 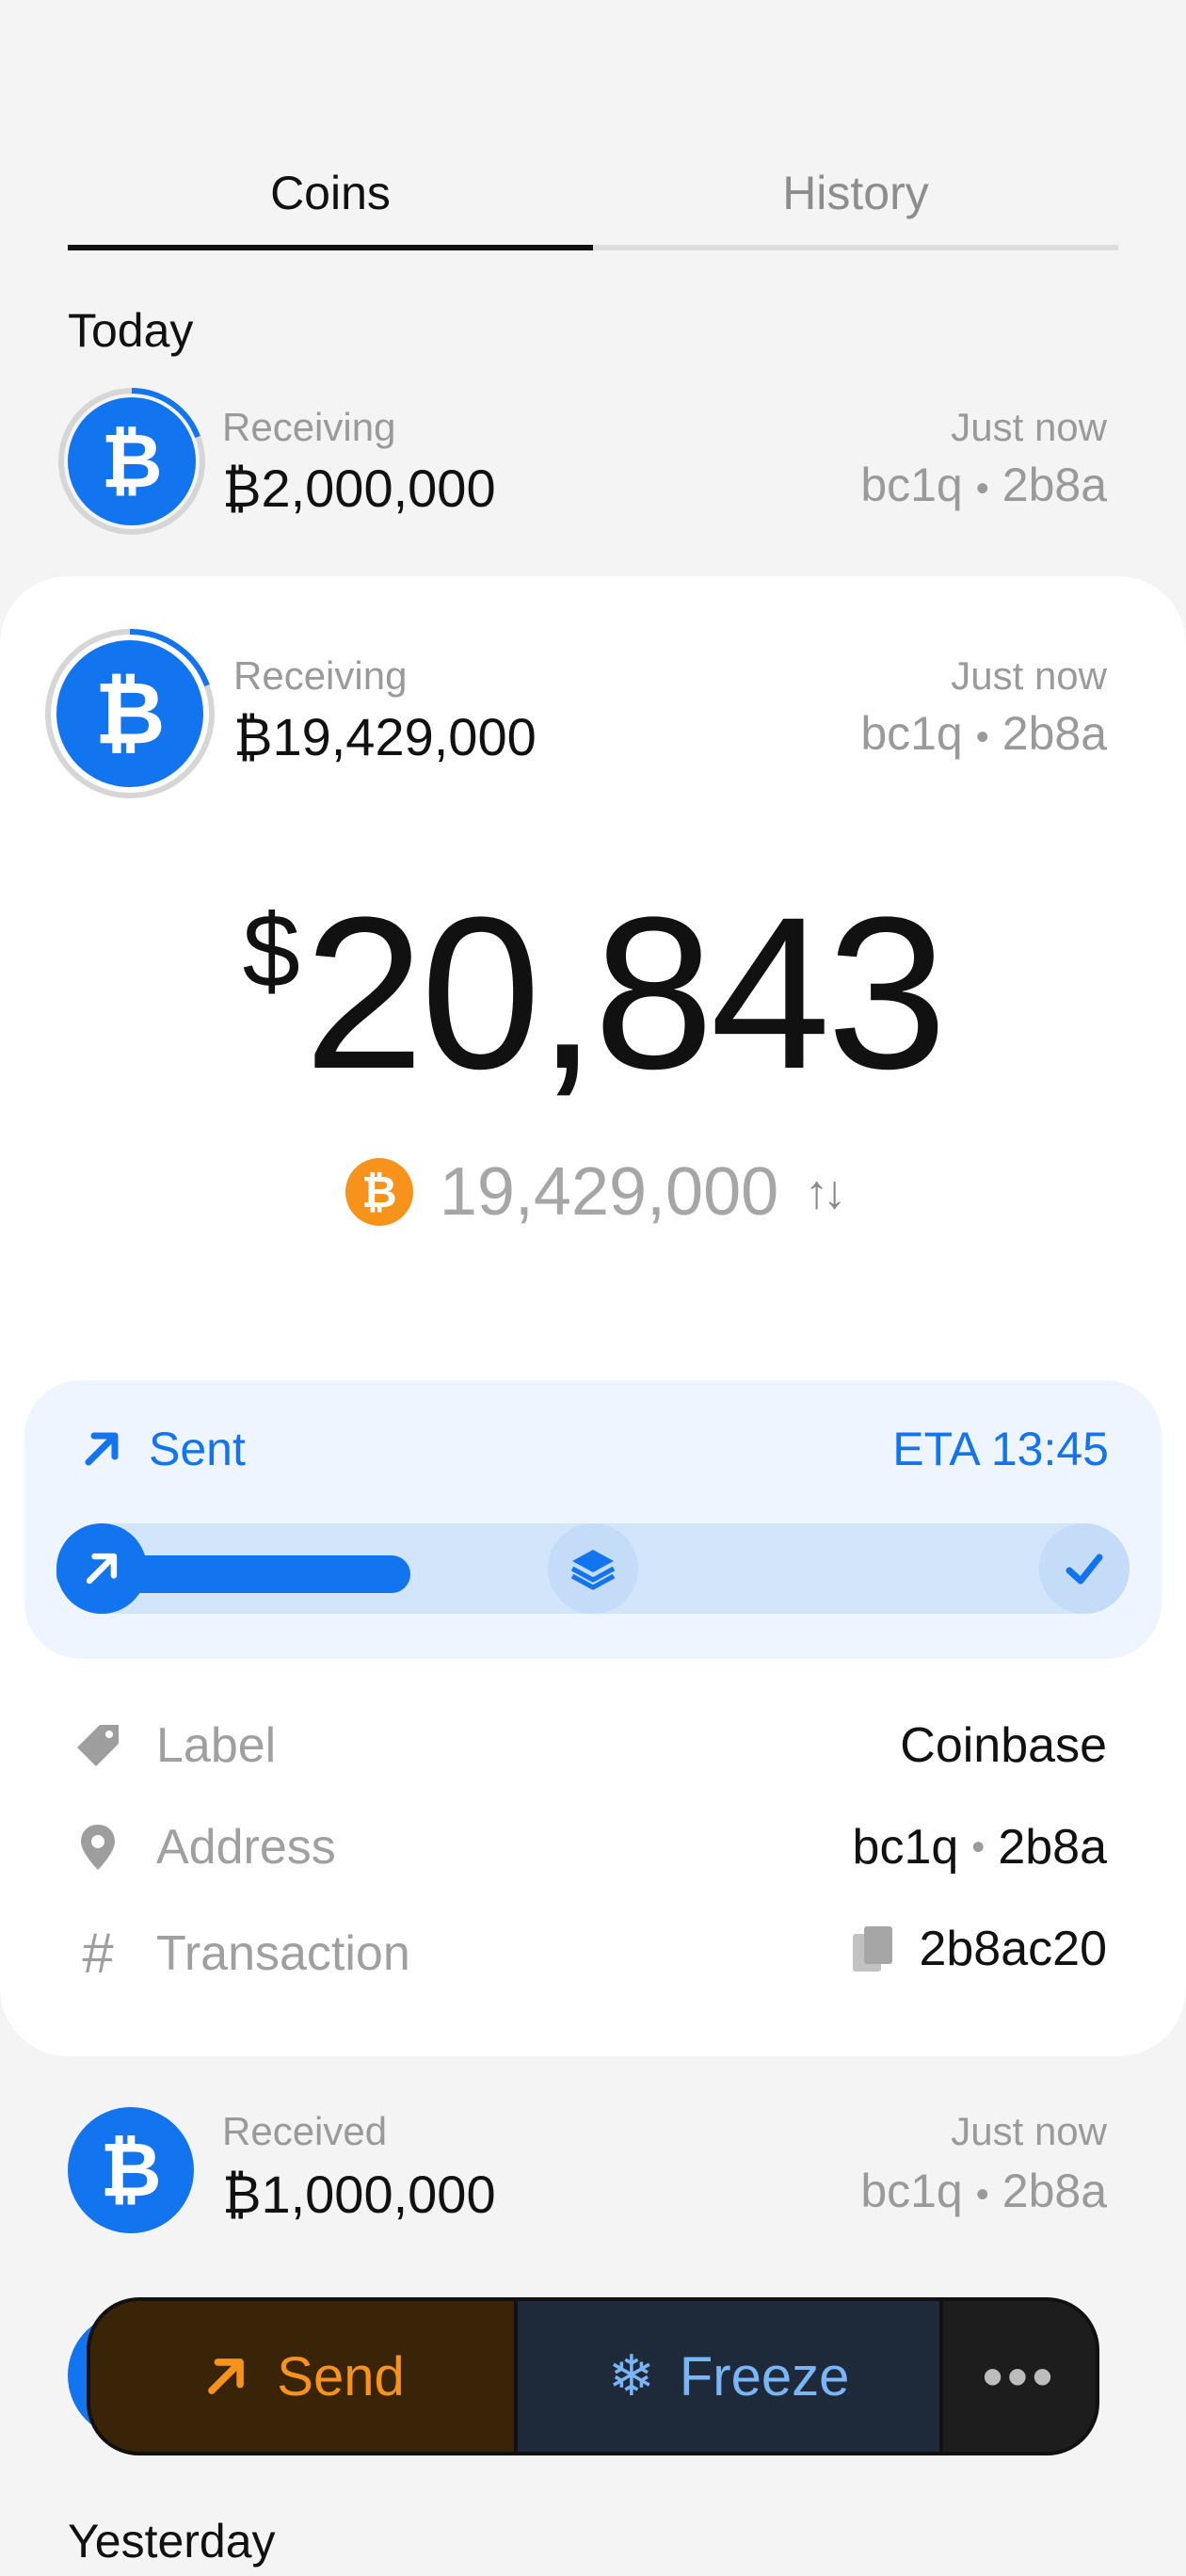 What do you see at coordinates (625, 993) in the screenshot?
I see `usd-value: 20,843` at bounding box center [625, 993].